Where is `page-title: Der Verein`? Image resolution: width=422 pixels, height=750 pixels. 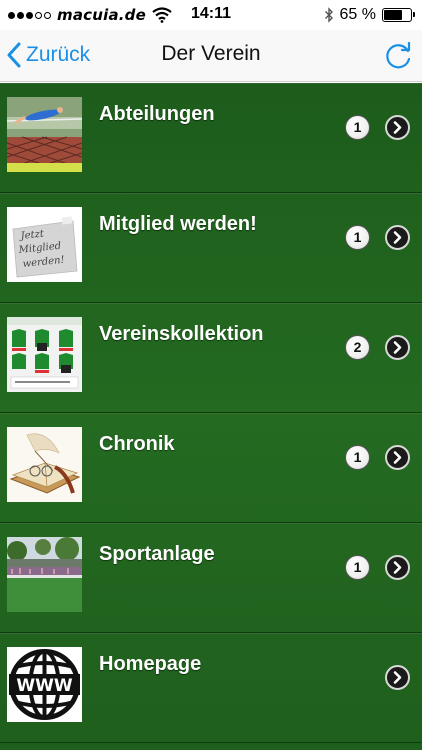 page-title: Der Verein is located at coordinates (211, 53).